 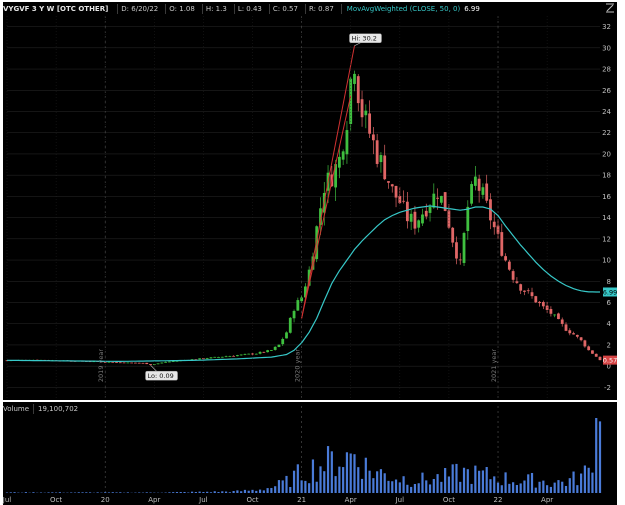 I want to click on expand-icon, so click(x=610, y=8).